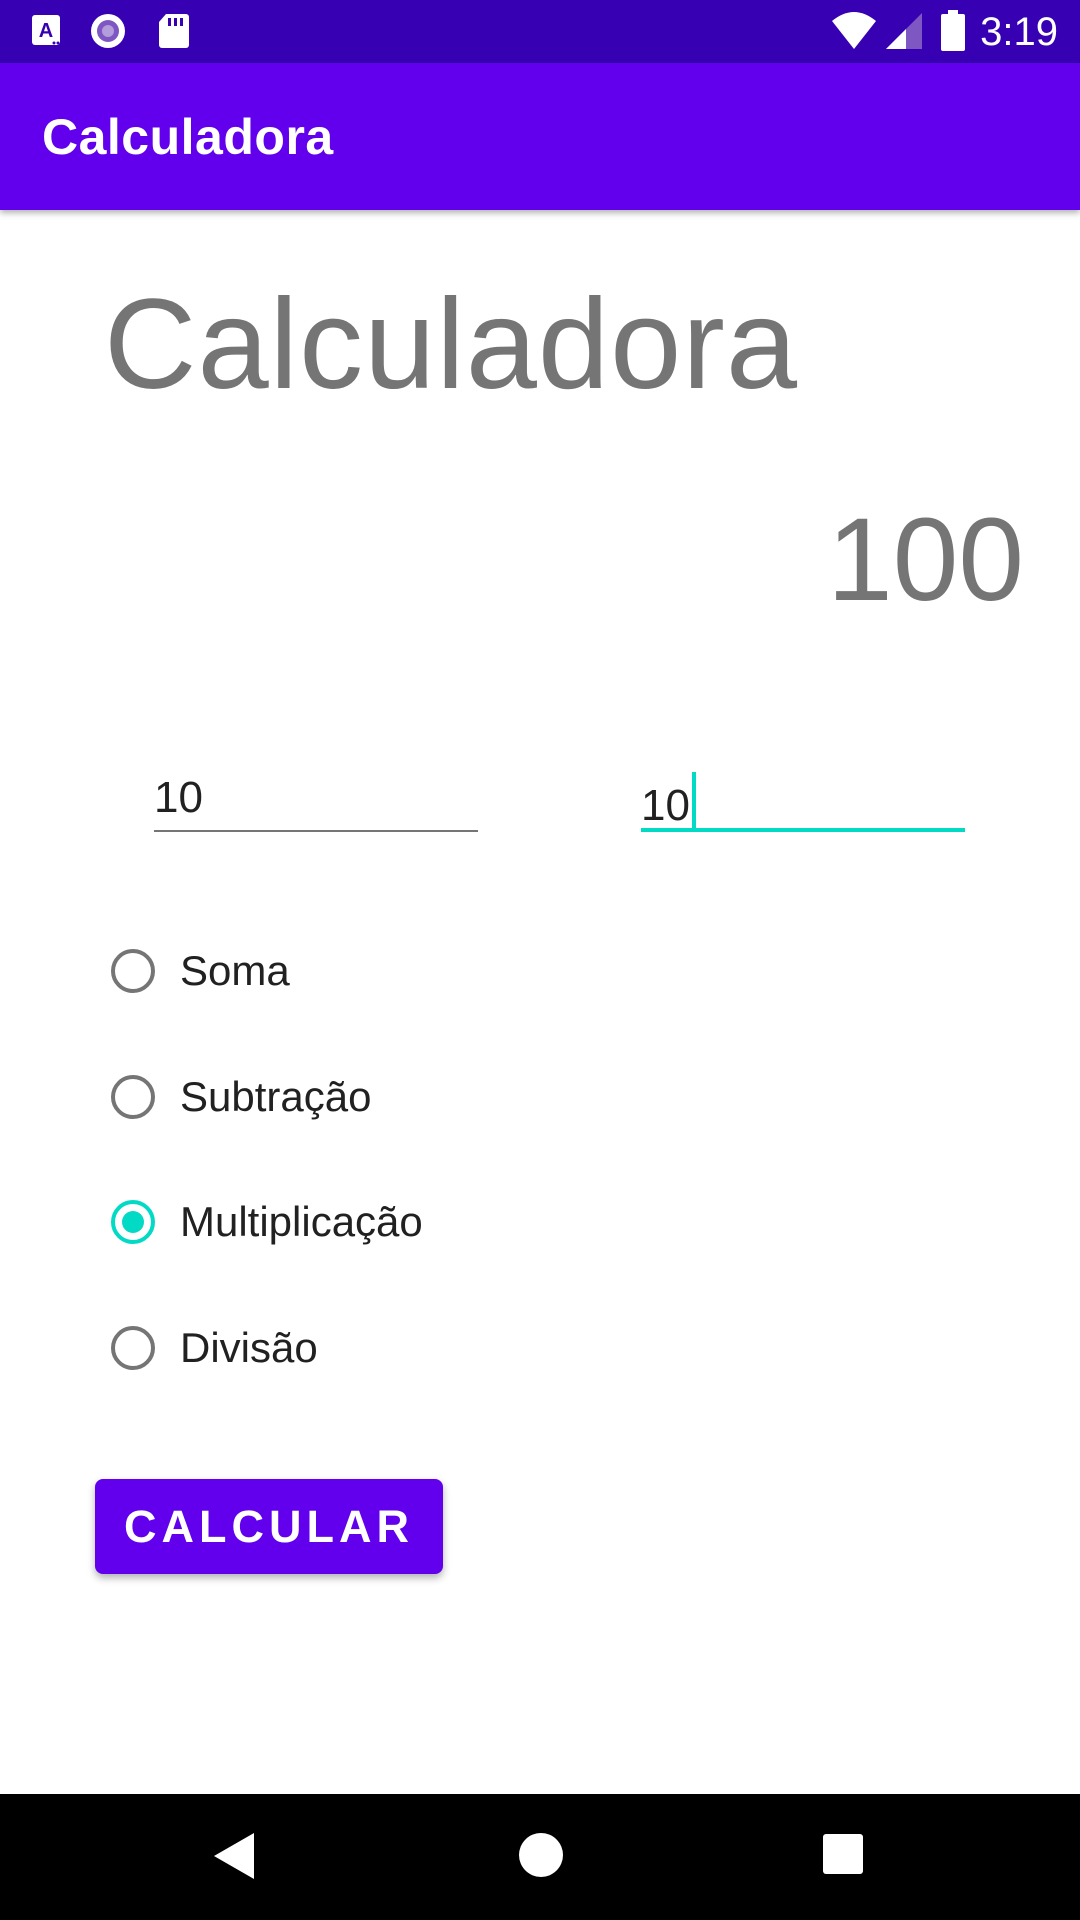  Describe the element at coordinates (953, 30) in the screenshot. I see `battery-icon` at that location.